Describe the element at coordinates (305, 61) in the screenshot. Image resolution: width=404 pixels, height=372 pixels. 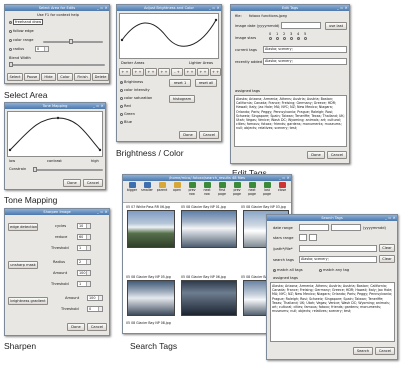
I see `recent-tags-input: Alaska; scenery;` at that location.